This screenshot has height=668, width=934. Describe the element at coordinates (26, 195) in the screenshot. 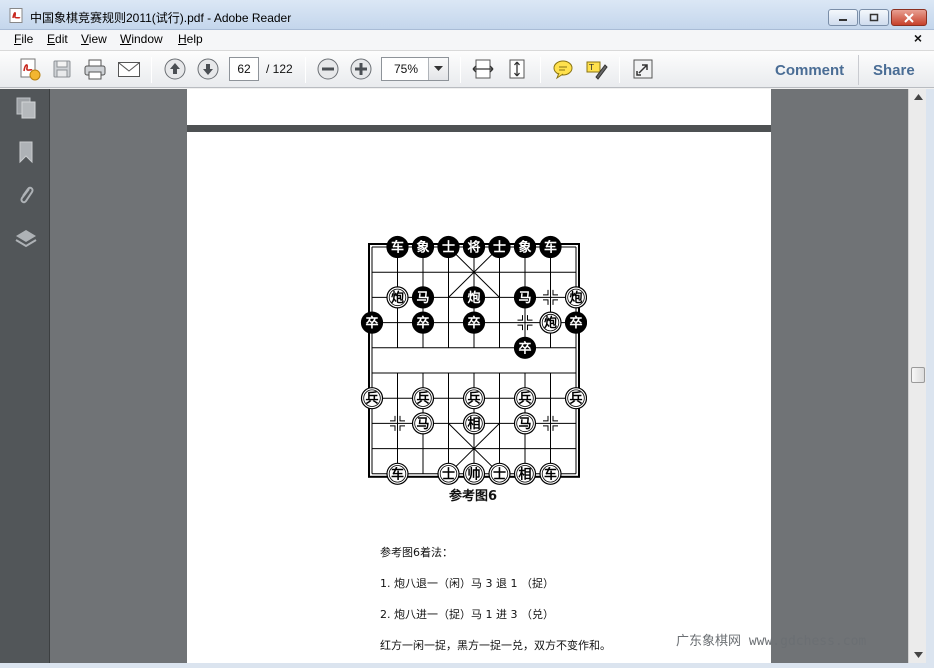

I see `attachments-button` at that location.